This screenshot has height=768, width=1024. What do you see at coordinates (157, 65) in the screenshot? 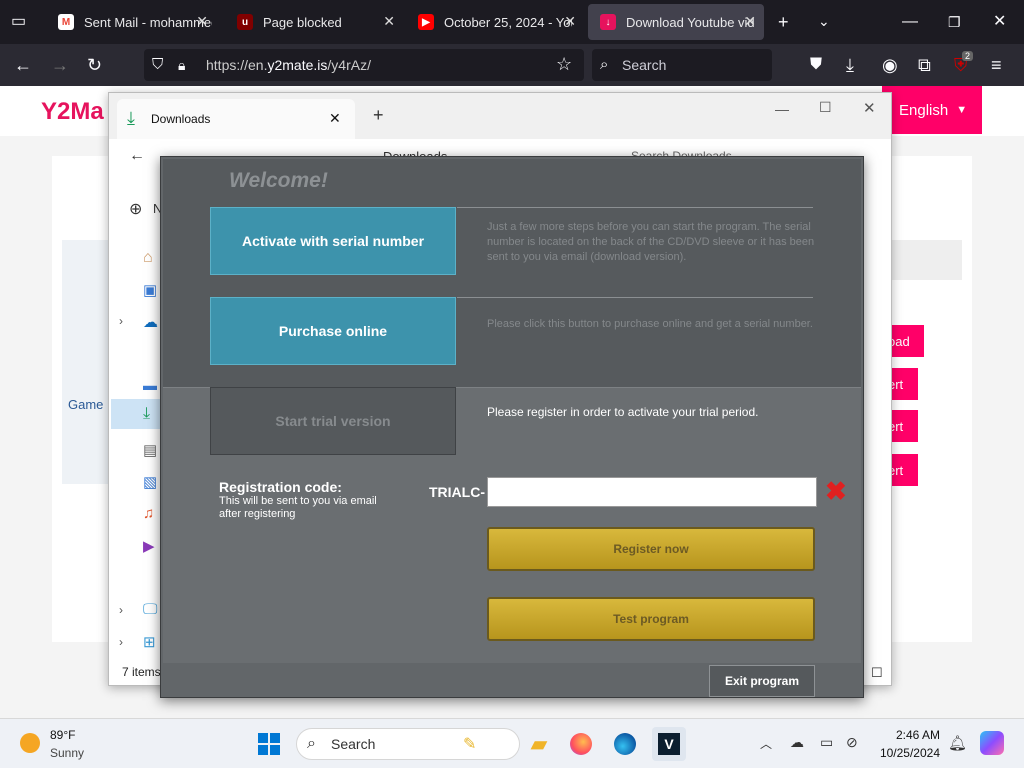
I see `shield-icon: ⛉` at bounding box center [157, 65].